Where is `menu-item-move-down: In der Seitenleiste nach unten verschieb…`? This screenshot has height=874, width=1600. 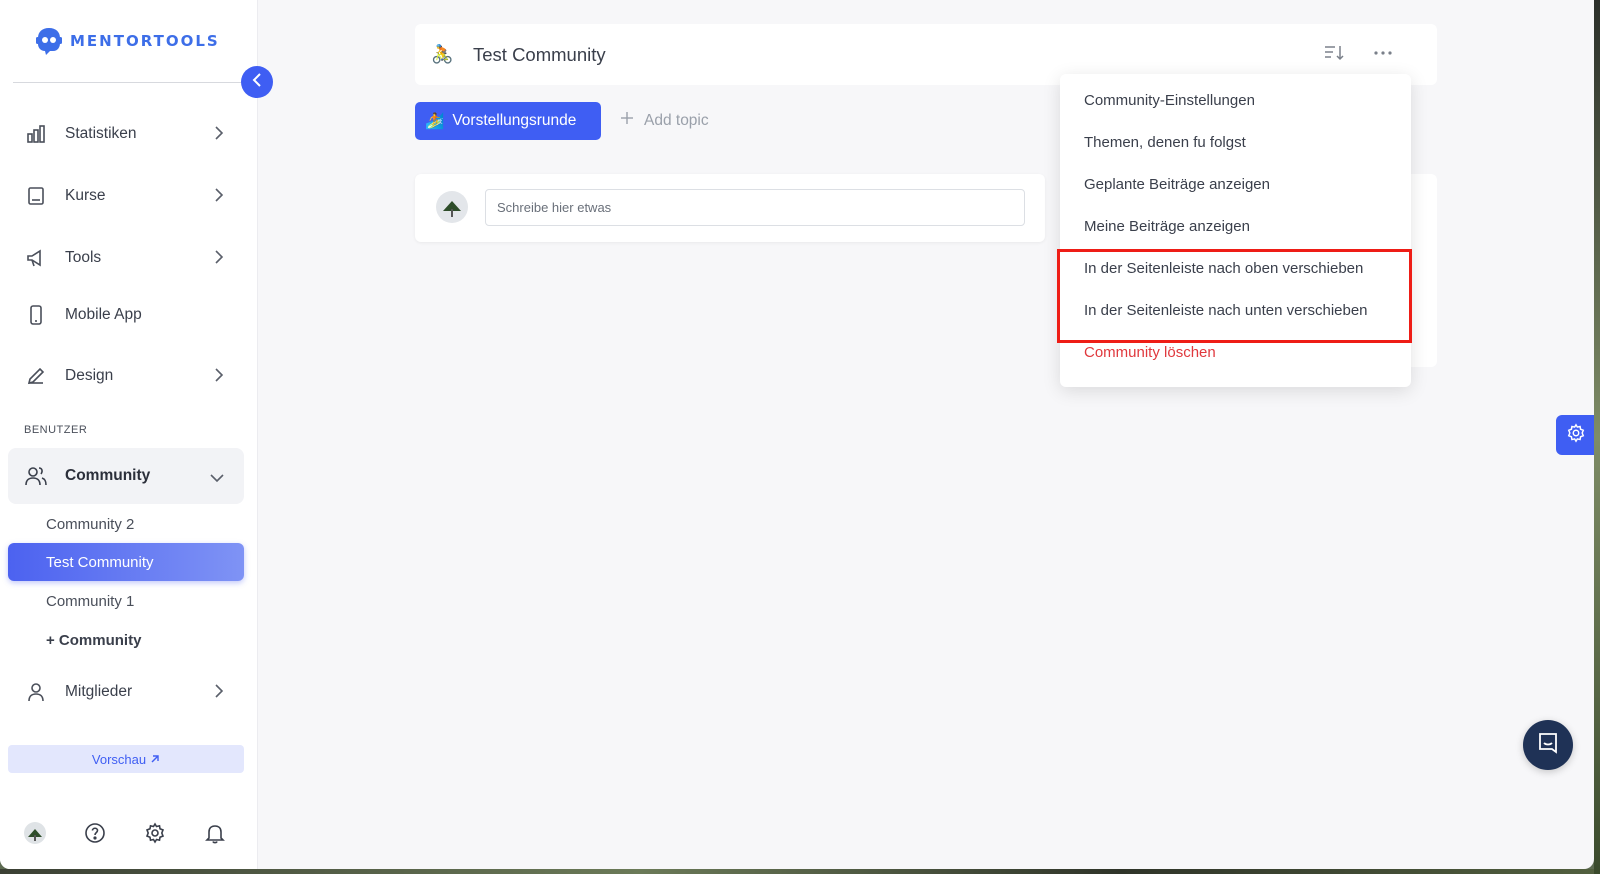
menu-item-move-down: In der Seitenleiste nach unten verschieb… is located at coordinates (1226, 310).